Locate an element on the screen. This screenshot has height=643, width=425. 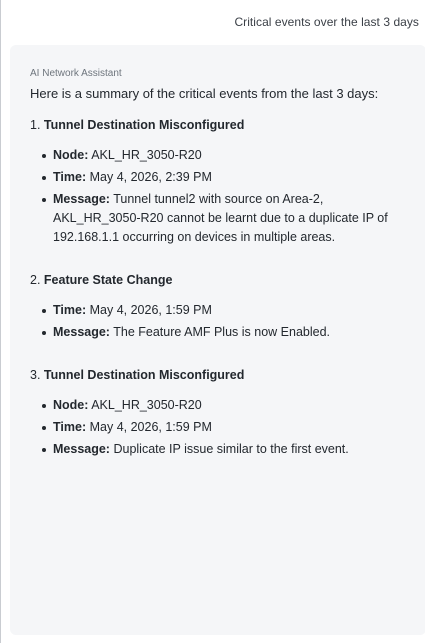
event-number: 3. is located at coordinates (35, 375).